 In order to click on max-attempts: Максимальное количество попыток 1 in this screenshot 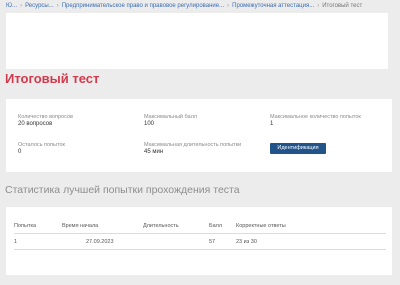, I will do `click(318, 120)`.